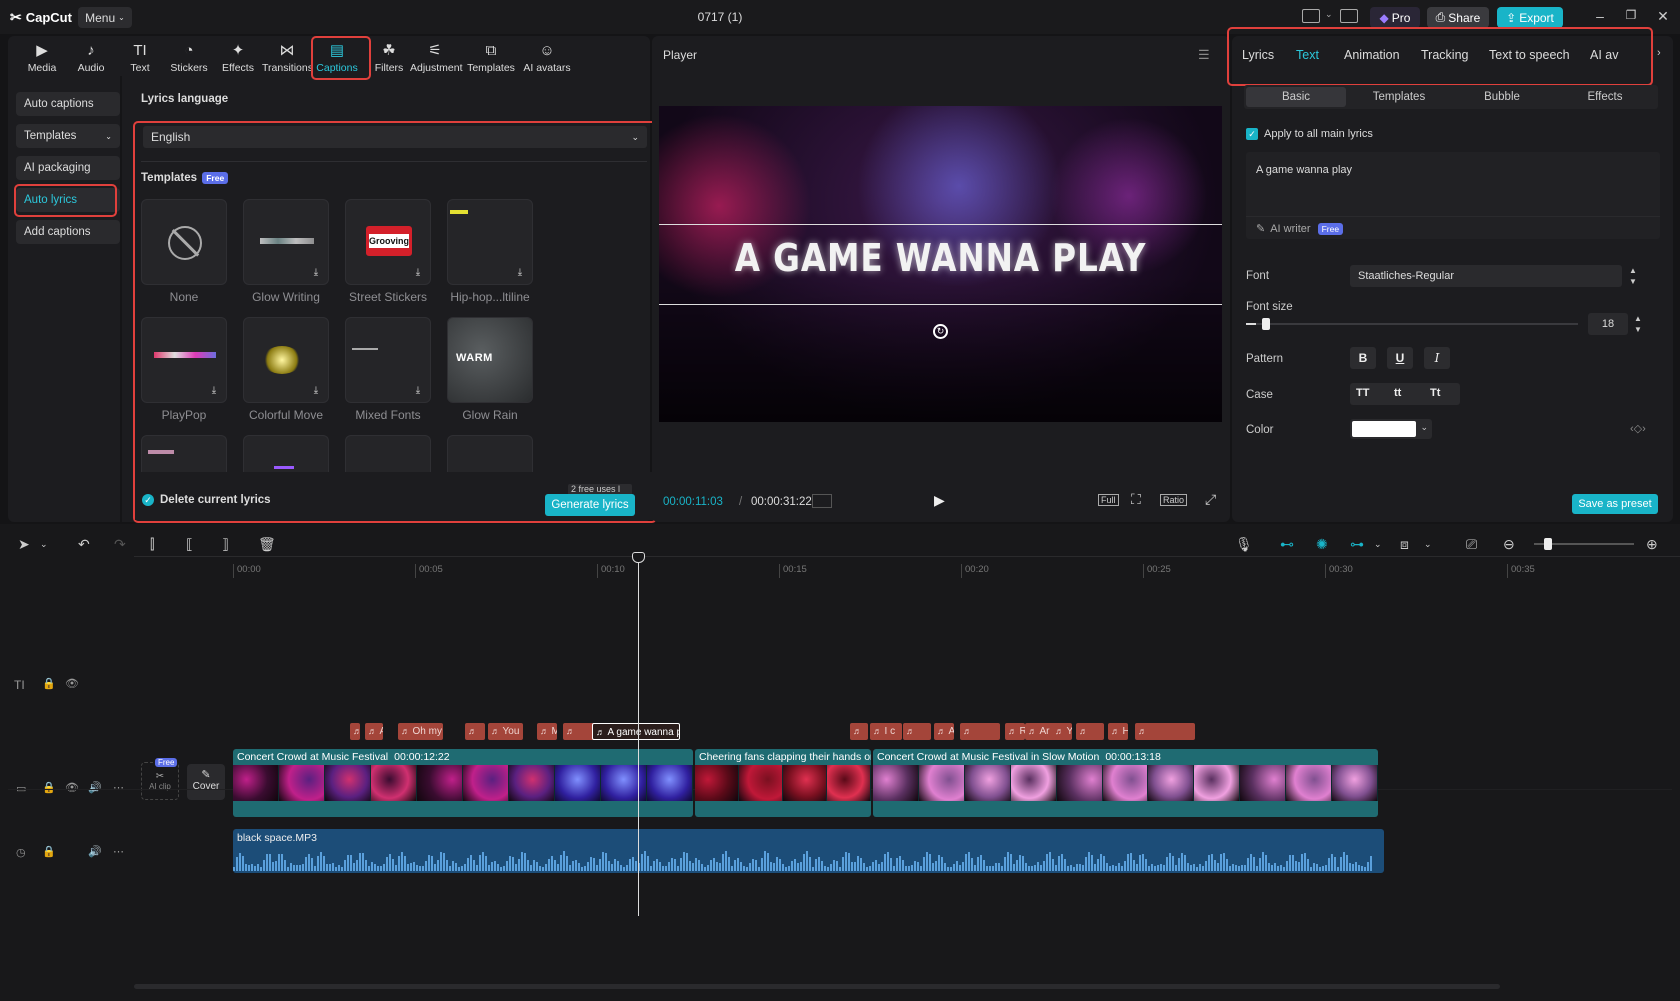 This screenshot has height=1001, width=1680. What do you see at coordinates (1015, 731) in the screenshot?
I see `caption-clip: ♬ Rumo` at bounding box center [1015, 731].